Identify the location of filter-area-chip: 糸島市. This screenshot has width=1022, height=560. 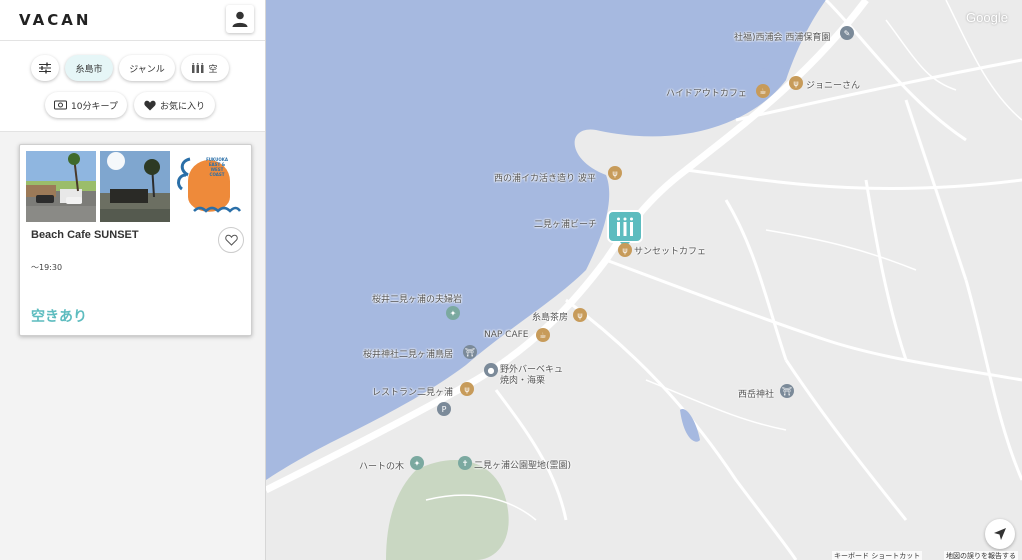
(89, 68).